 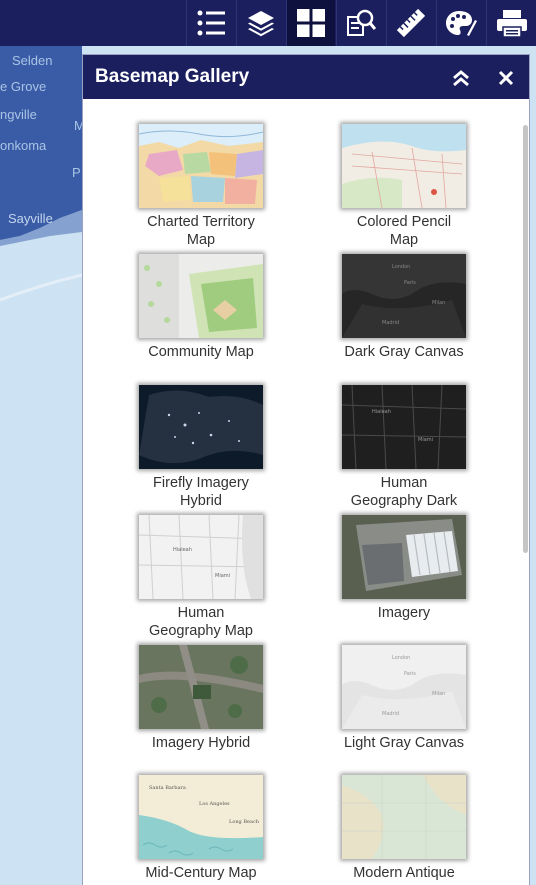 I want to click on basemap-label: Firefly Imagery Hybrid, so click(x=201, y=492).